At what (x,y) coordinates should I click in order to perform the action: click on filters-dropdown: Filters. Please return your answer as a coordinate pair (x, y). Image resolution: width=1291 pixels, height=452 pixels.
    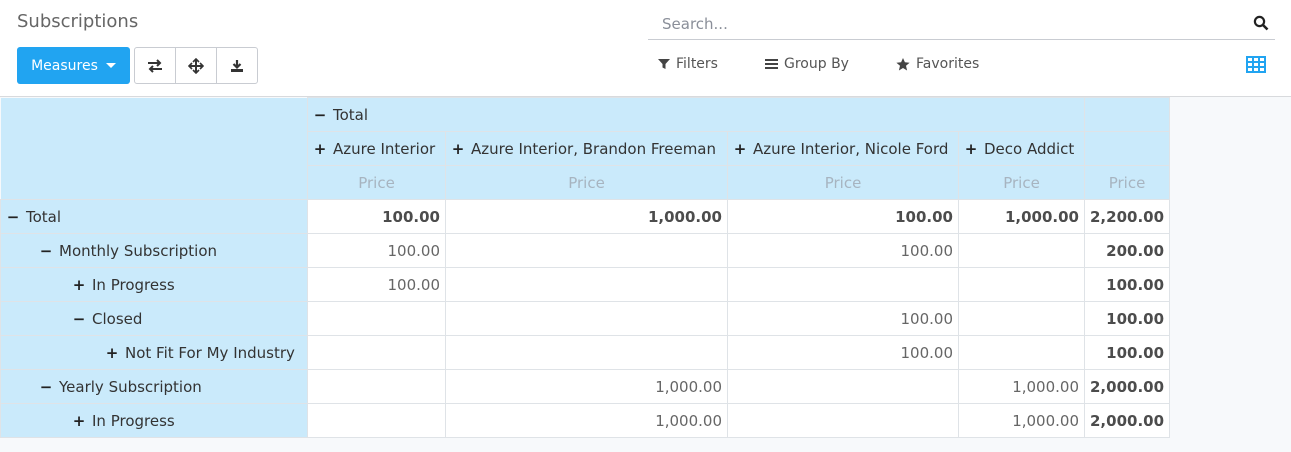
    Looking at the image, I should click on (688, 64).